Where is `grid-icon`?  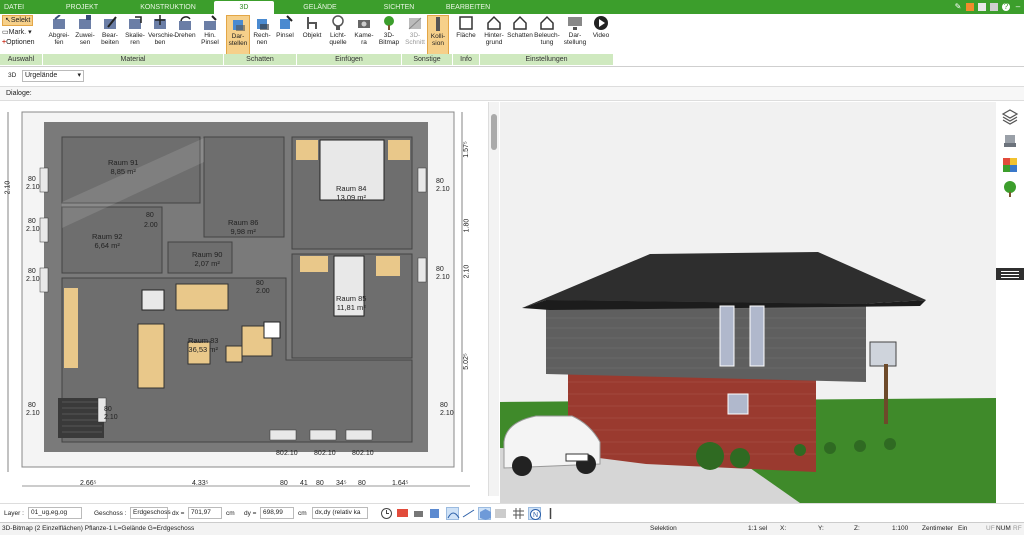 grid-icon is located at coordinates (518, 513).